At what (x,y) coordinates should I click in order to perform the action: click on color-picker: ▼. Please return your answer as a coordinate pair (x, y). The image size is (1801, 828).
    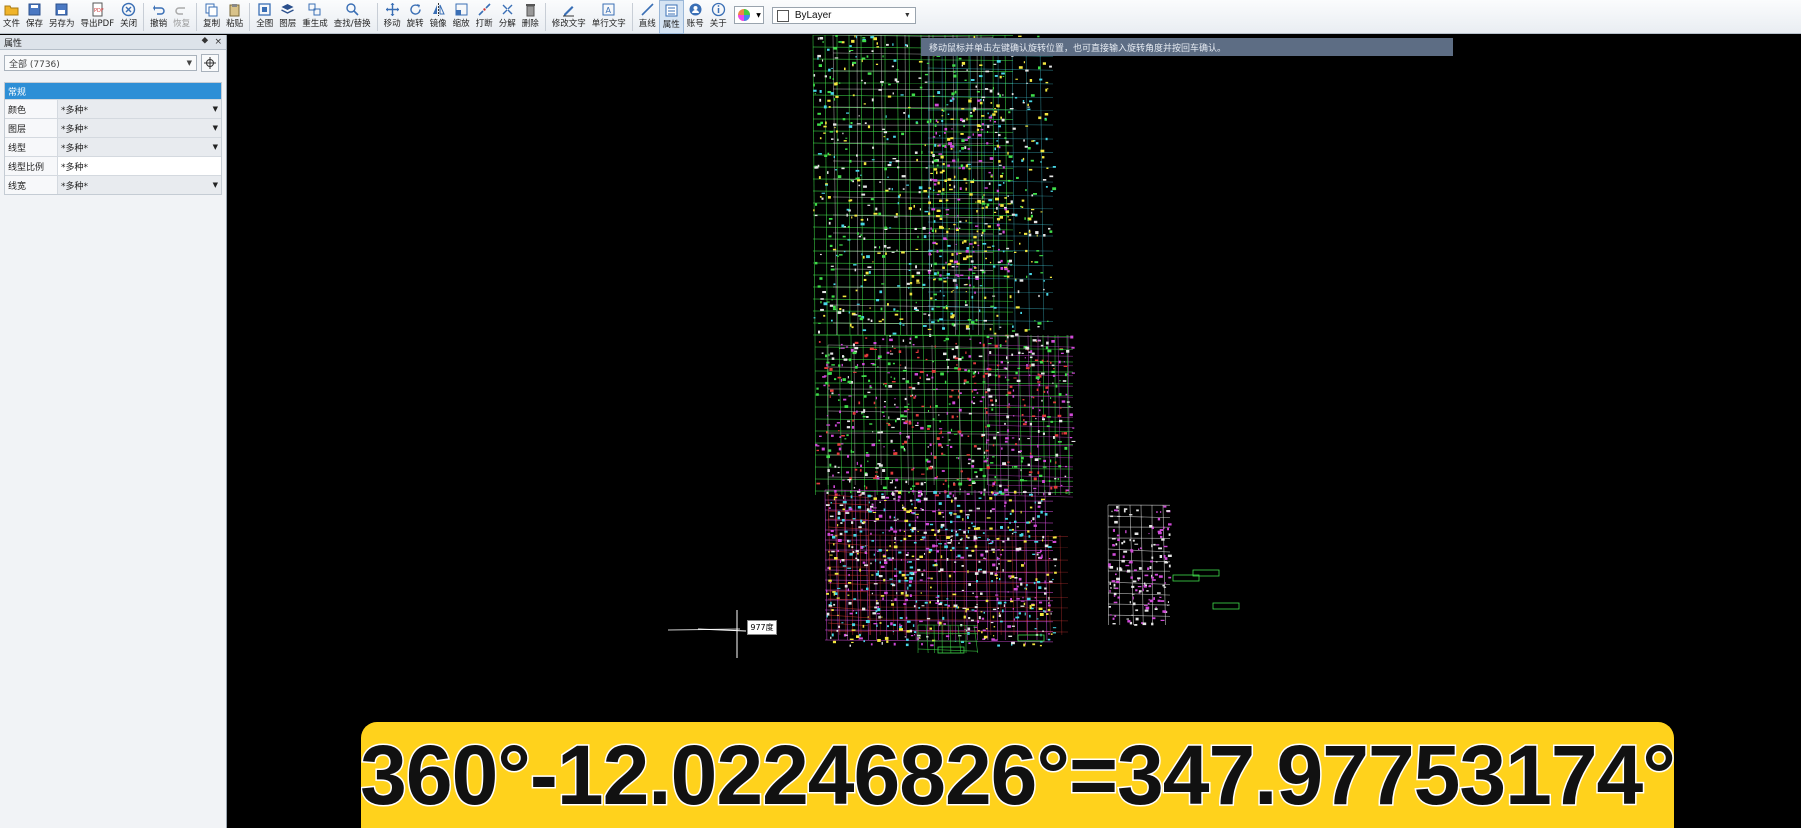
    Looking at the image, I should click on (748, 15).